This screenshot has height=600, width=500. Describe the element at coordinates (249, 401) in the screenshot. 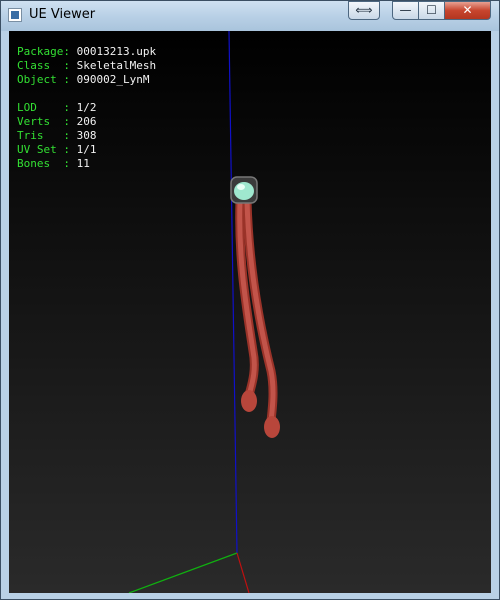

I see `tail-tip-left` at that location.